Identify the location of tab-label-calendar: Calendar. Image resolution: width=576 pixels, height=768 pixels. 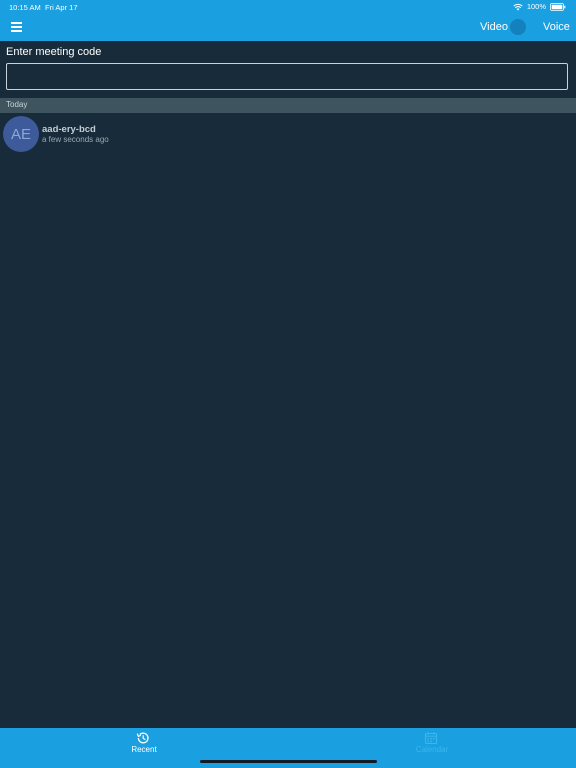
(432, 749).